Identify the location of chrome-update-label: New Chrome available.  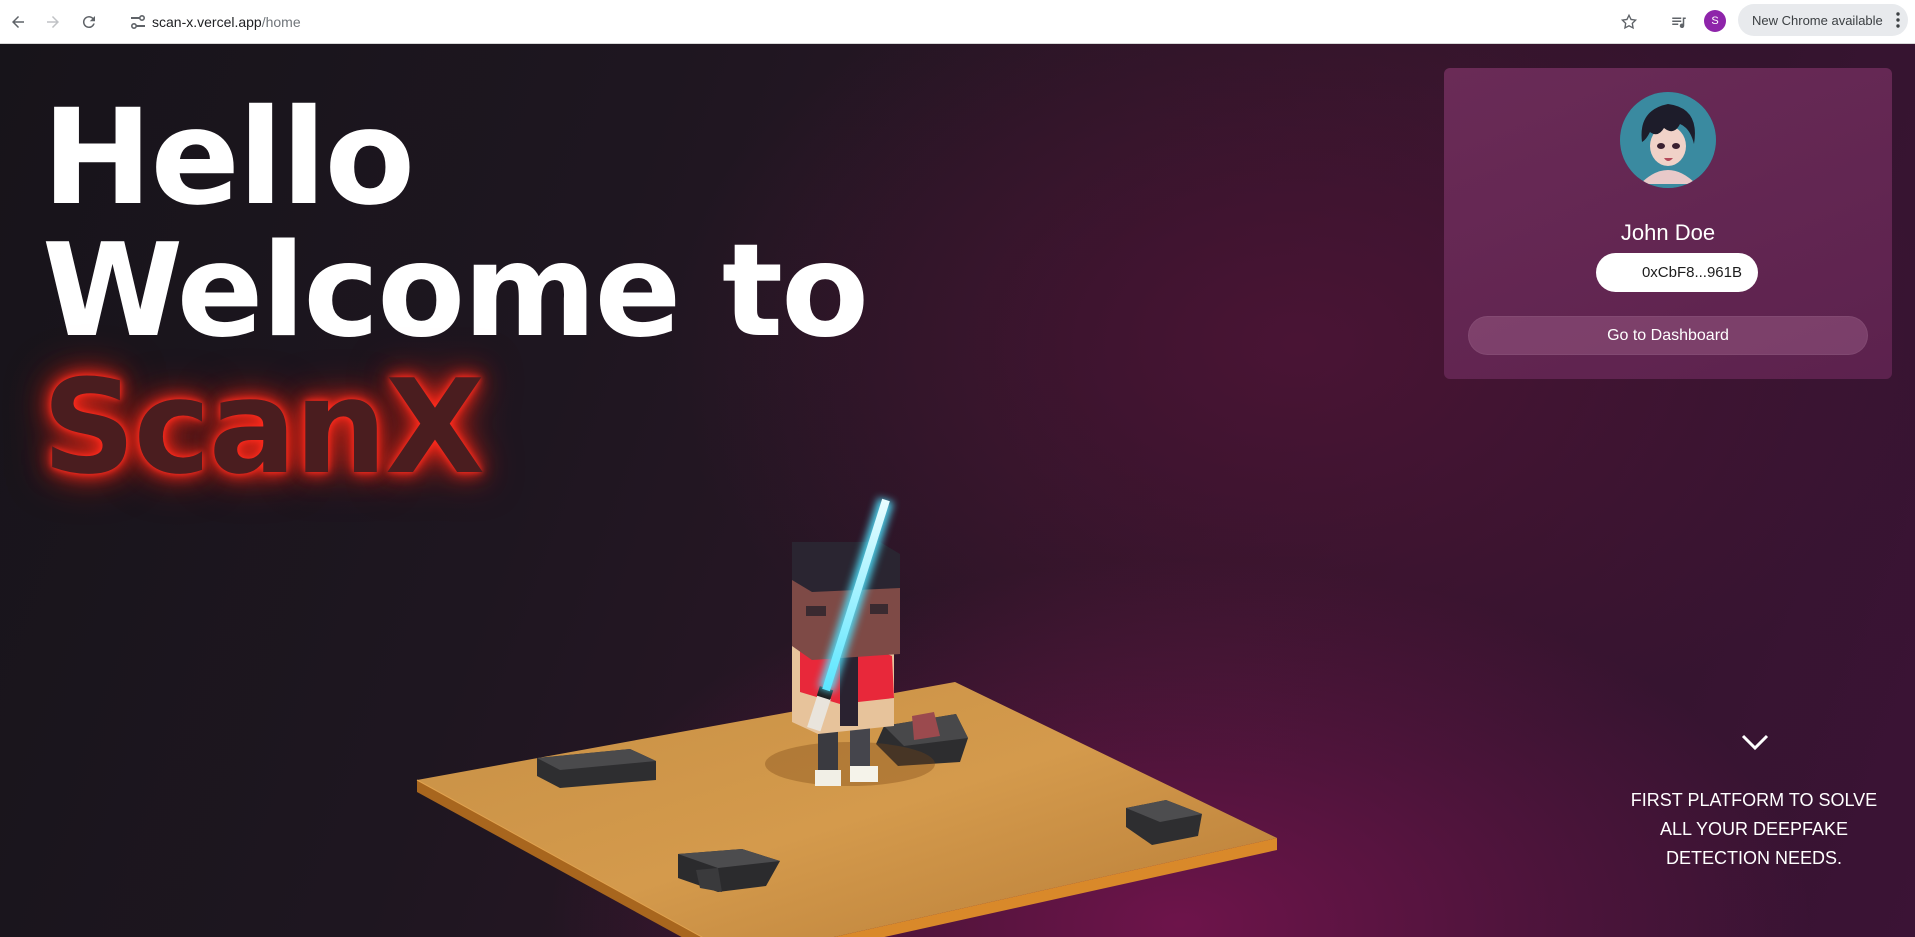
(1817, 20).